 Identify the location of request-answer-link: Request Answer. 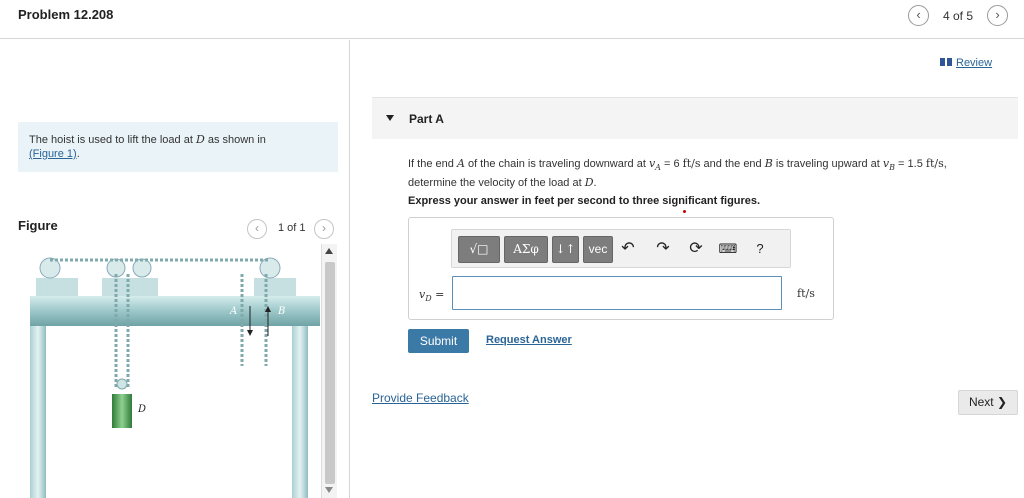
(529, 340).